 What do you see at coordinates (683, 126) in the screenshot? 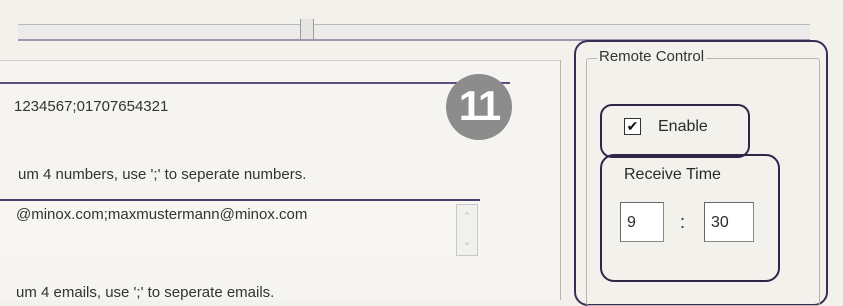
I see `enable-label: Enable` at bounding box center [683, 126].